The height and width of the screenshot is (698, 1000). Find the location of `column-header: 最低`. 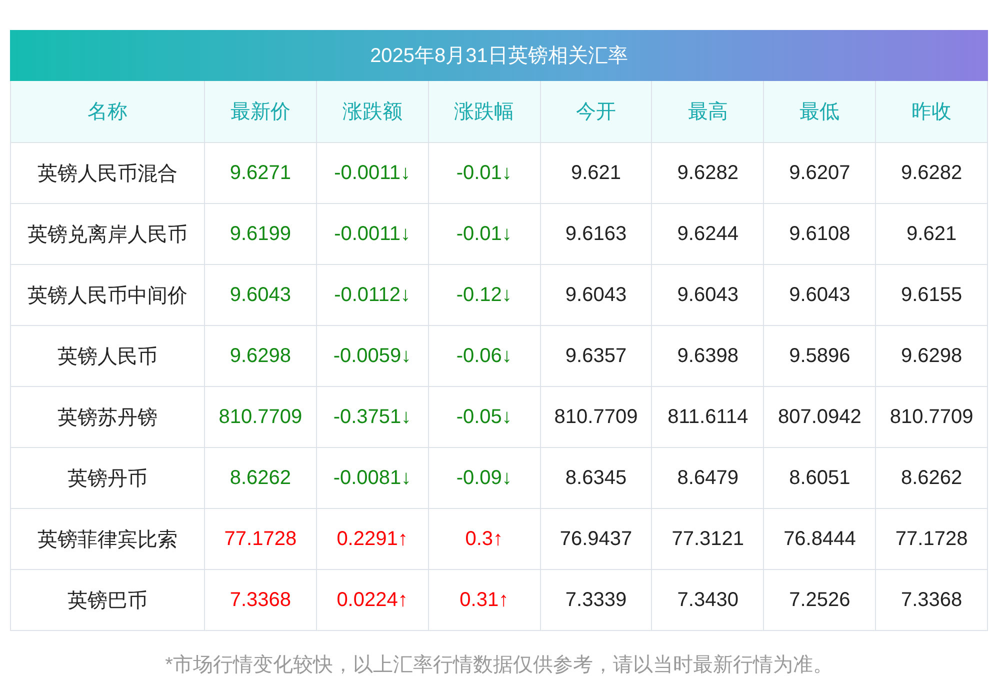

column-header: 最低 is located at coordinates (820, 111).